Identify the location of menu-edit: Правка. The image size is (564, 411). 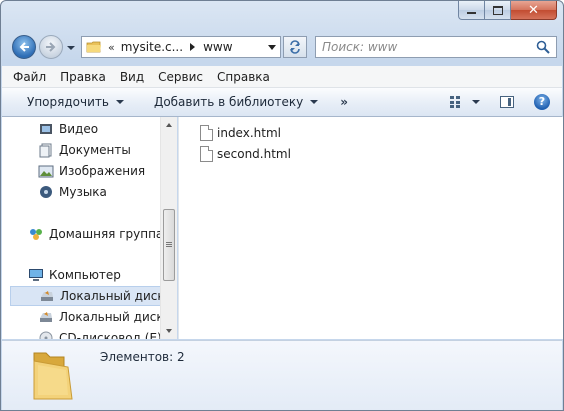
(83, 77).